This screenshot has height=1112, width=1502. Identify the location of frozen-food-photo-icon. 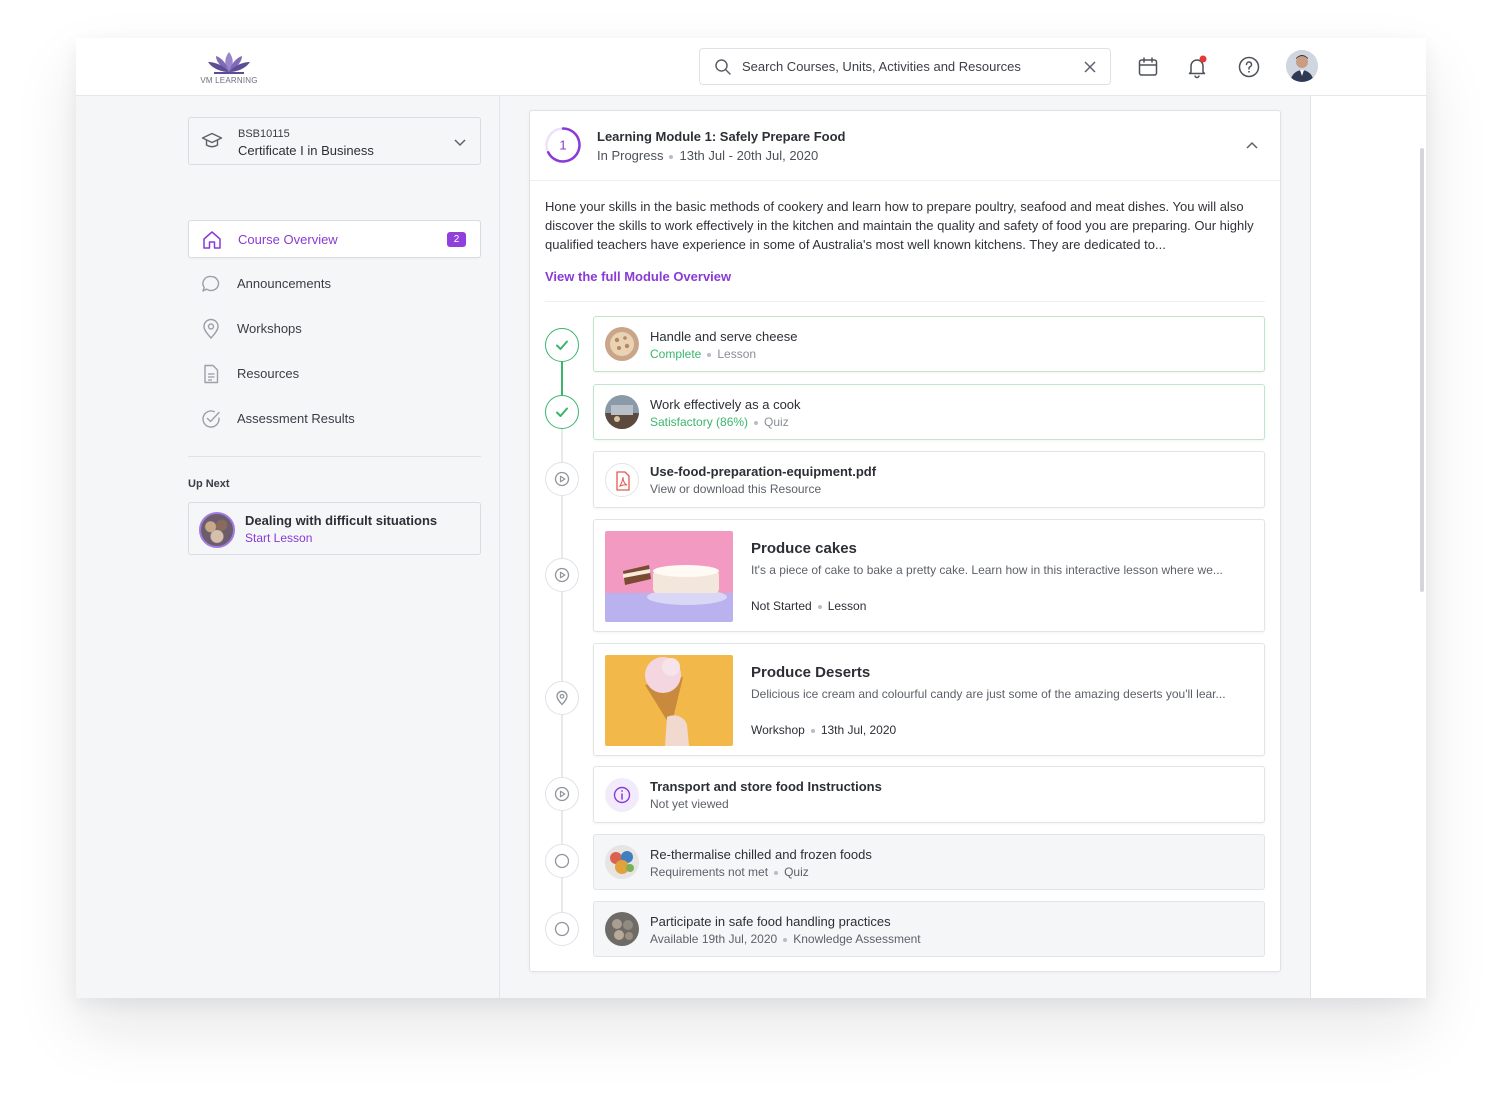
(622, 862).